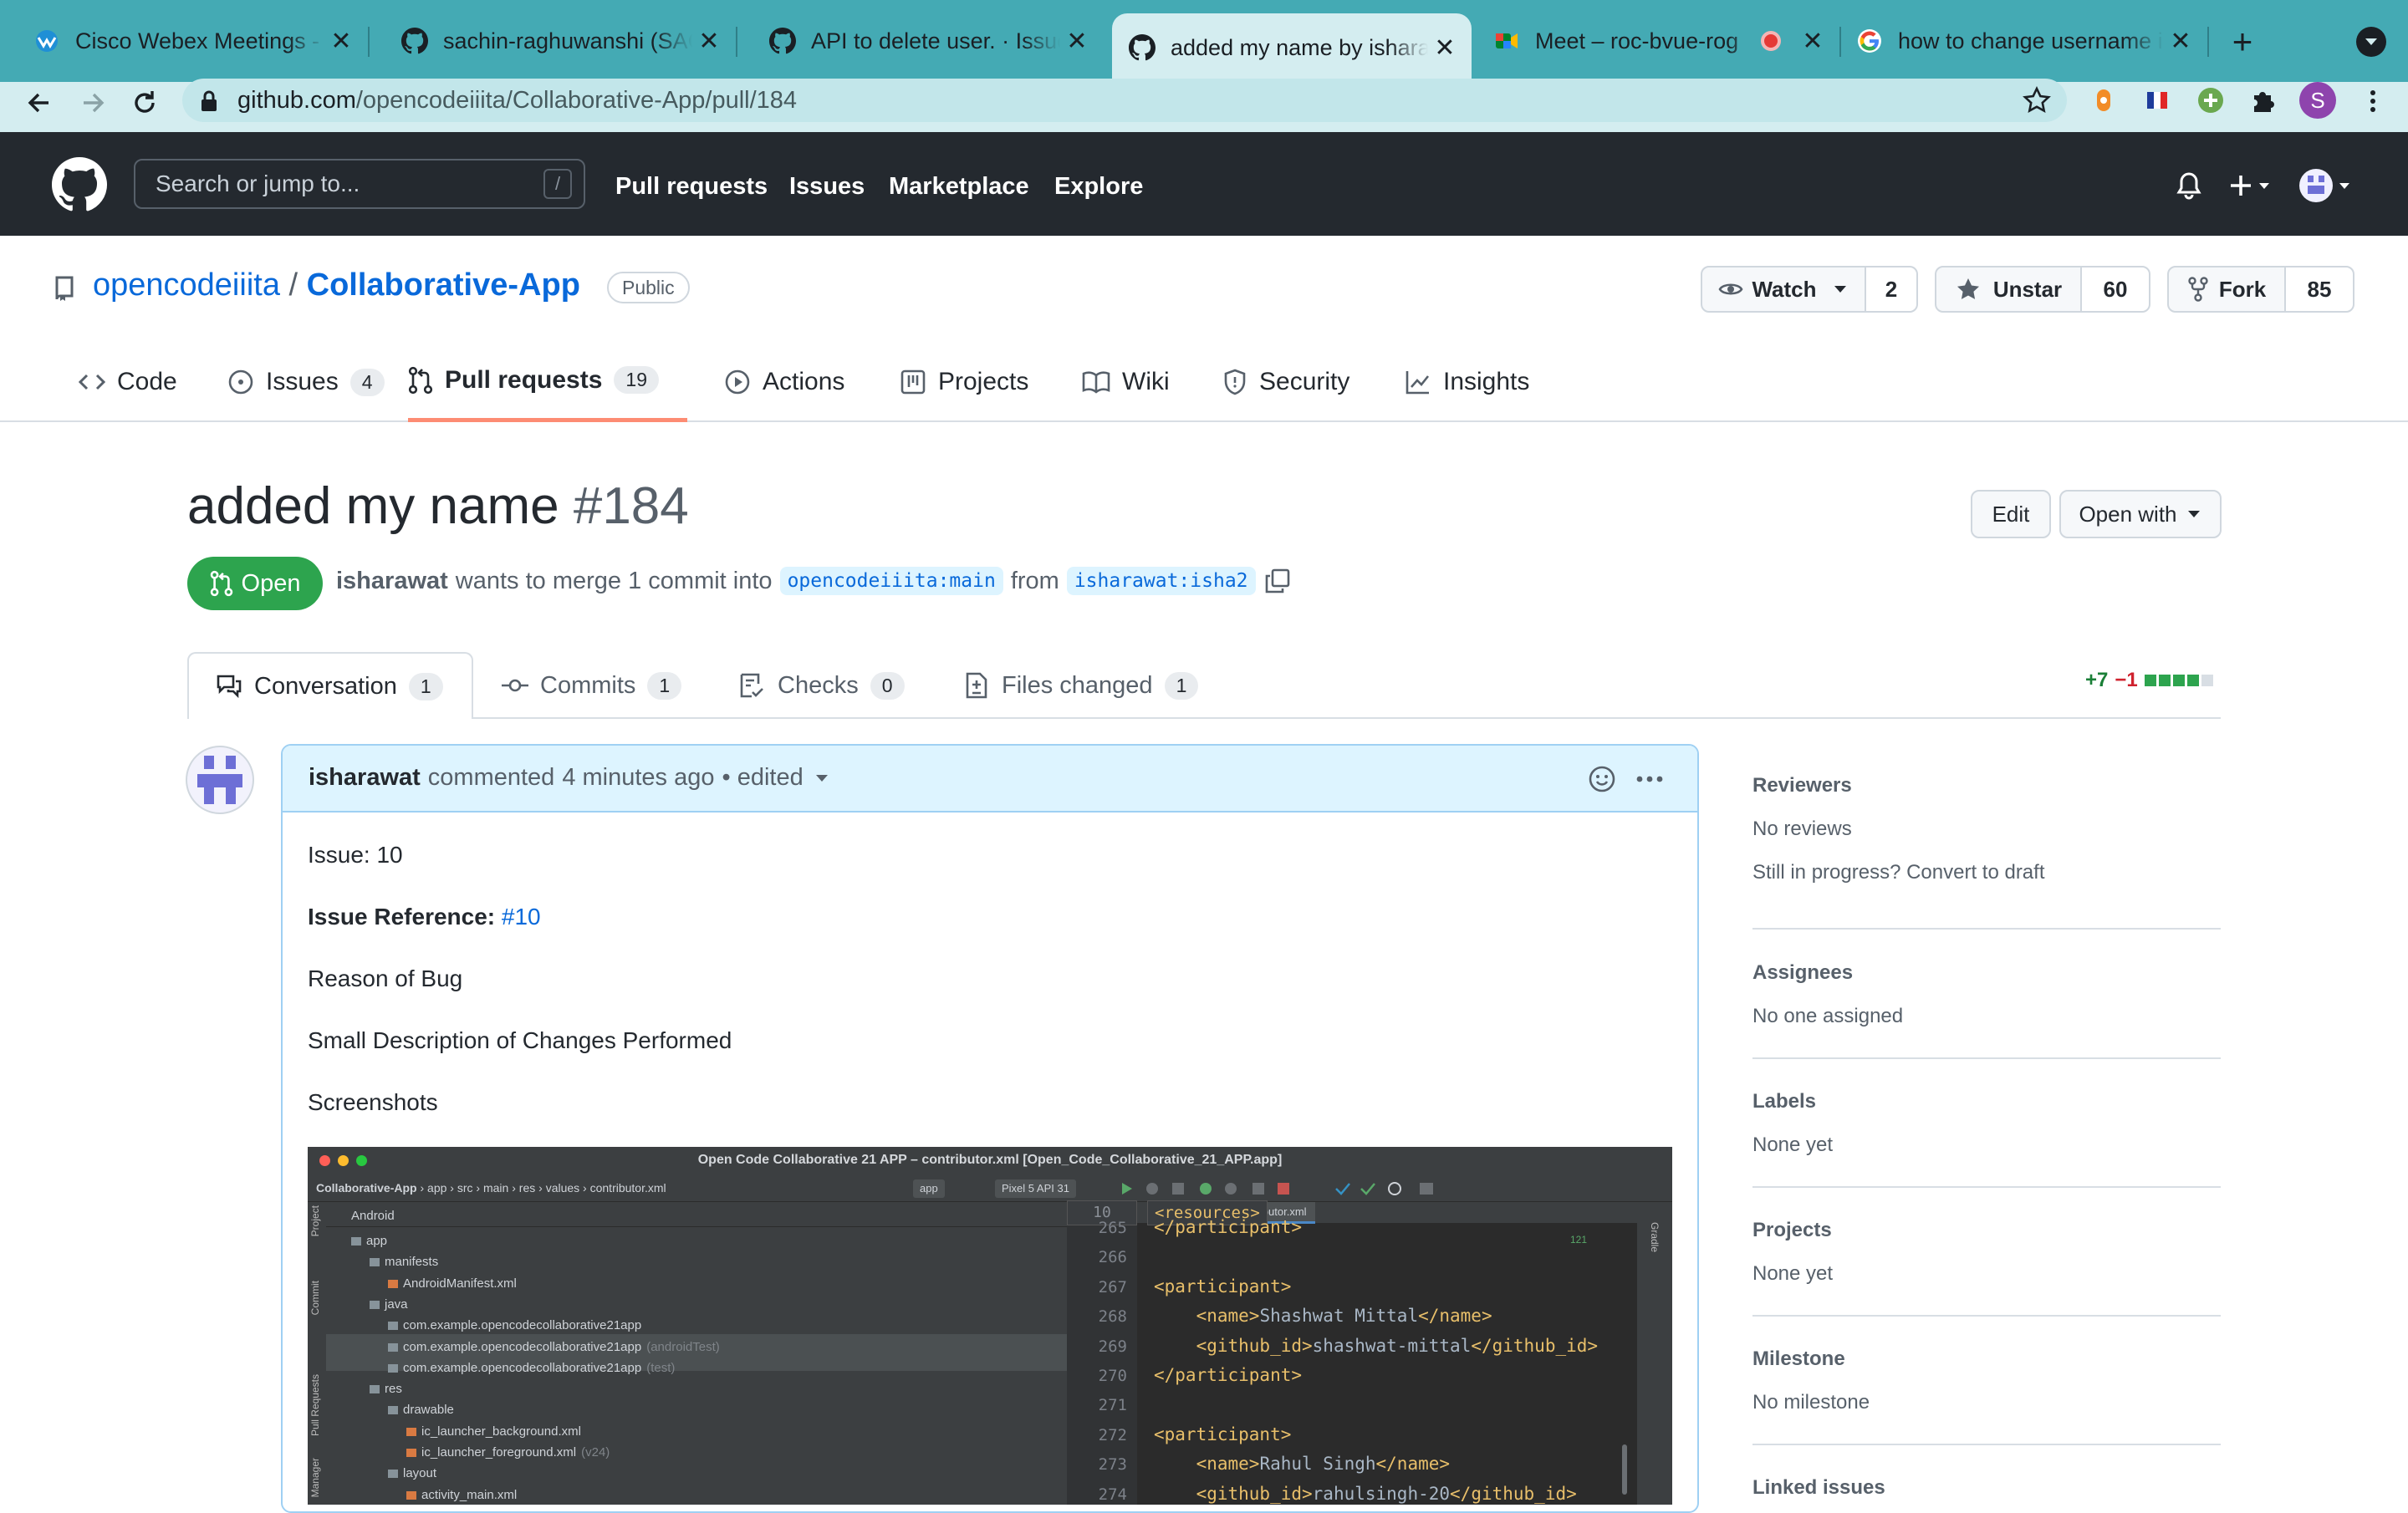  I want to click on browser-tab-github-profile: sachin-raghuwanshi (SACH ✕, so click(552, 41).